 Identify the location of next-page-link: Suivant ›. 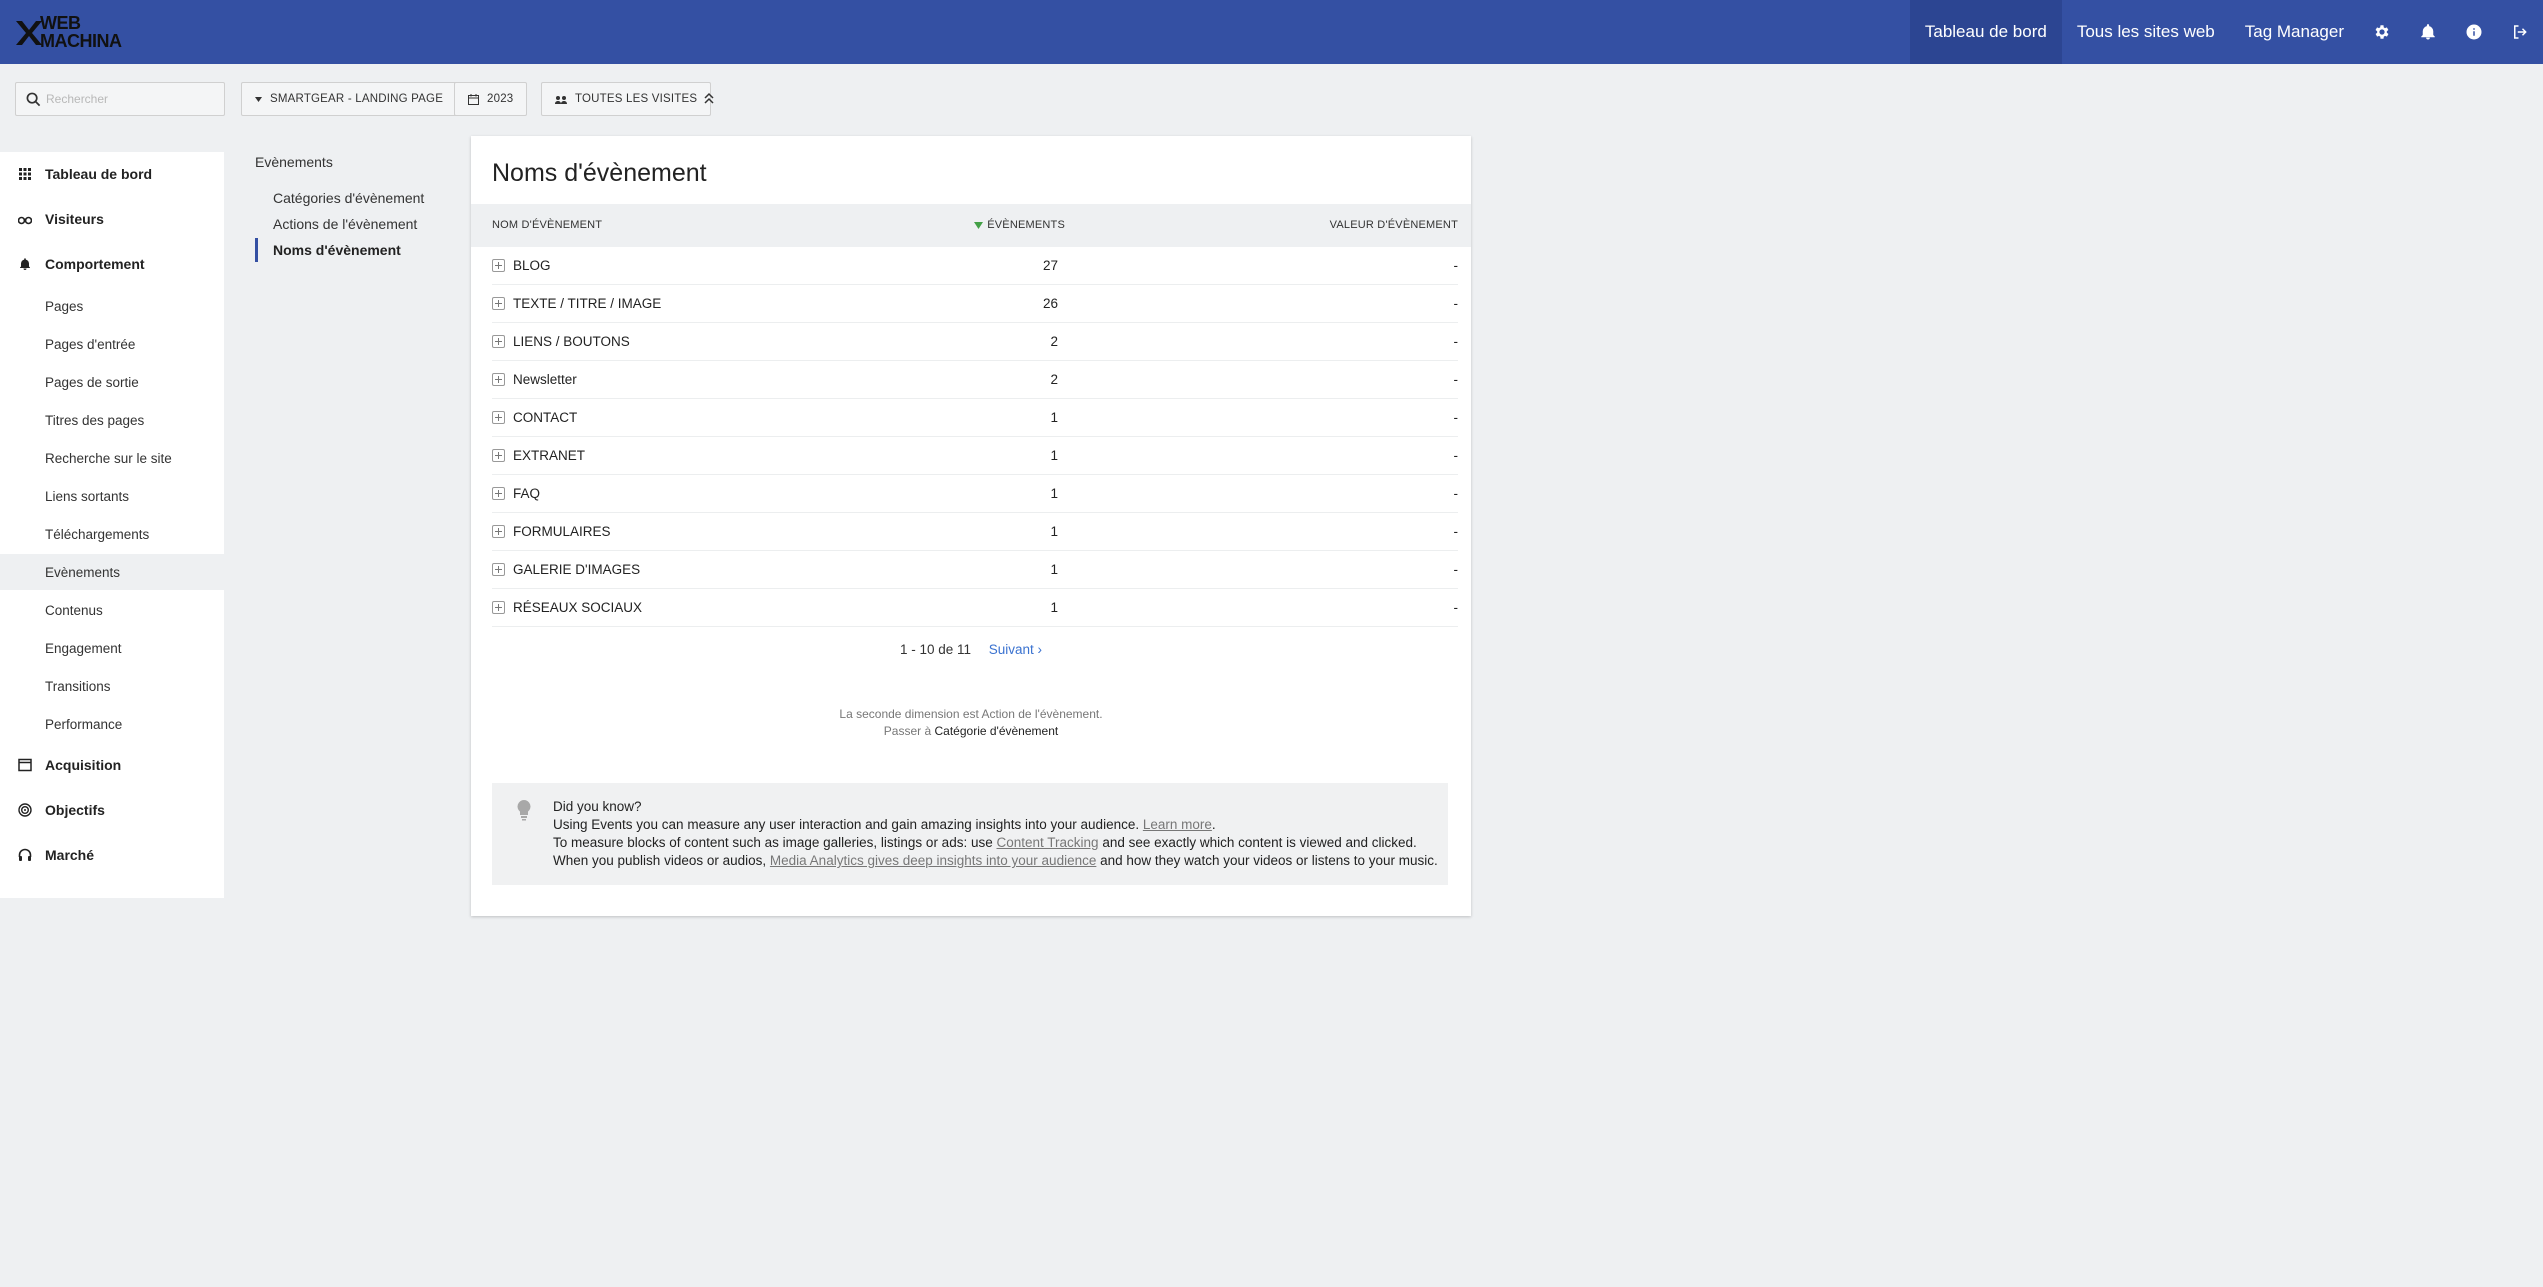
(1015, 649).